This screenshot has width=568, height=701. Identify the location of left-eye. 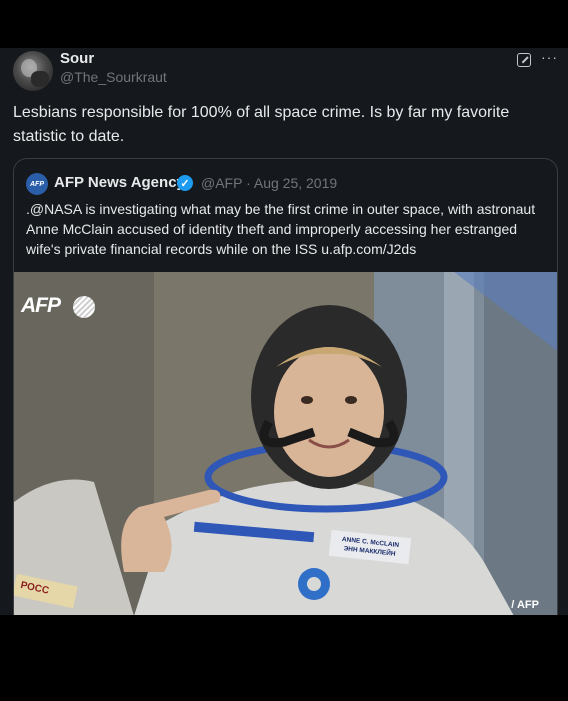
(307, 400).